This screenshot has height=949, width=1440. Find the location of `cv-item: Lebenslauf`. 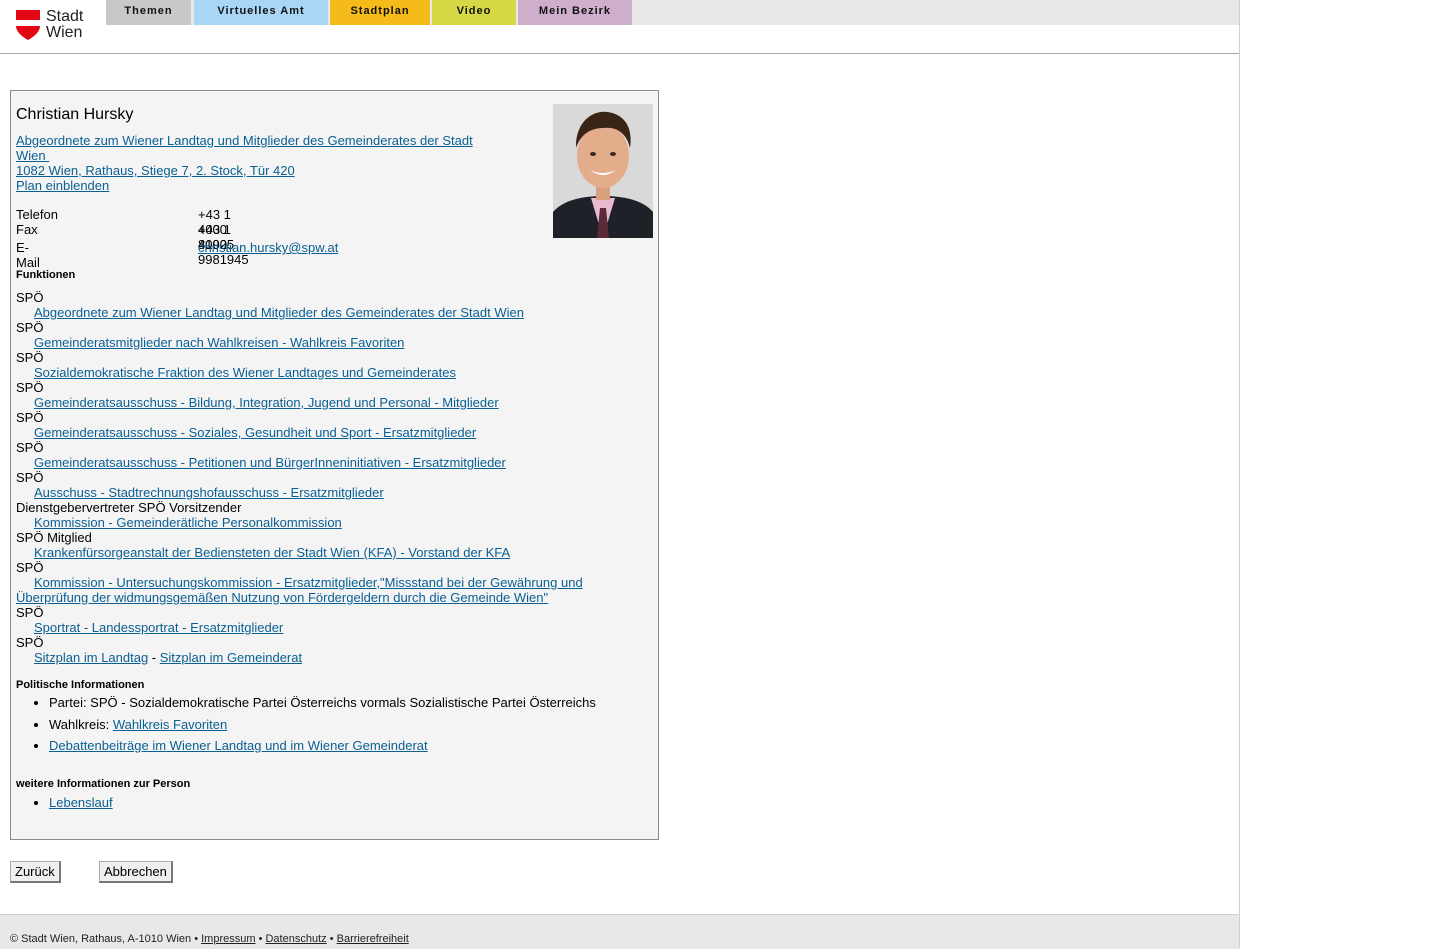

cv-item: Lebenslauf is located at coordinates (81, 802).